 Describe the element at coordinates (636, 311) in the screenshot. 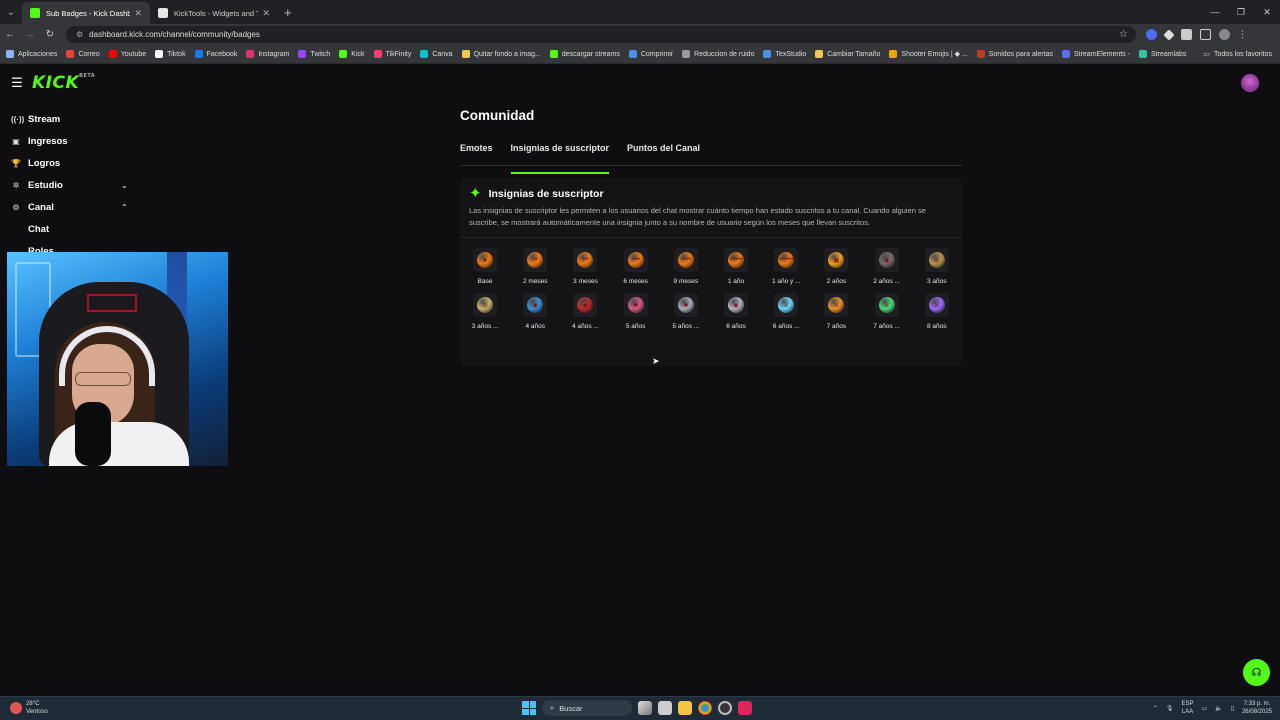

I see `badge-item: ✺ 5 años` at that location.